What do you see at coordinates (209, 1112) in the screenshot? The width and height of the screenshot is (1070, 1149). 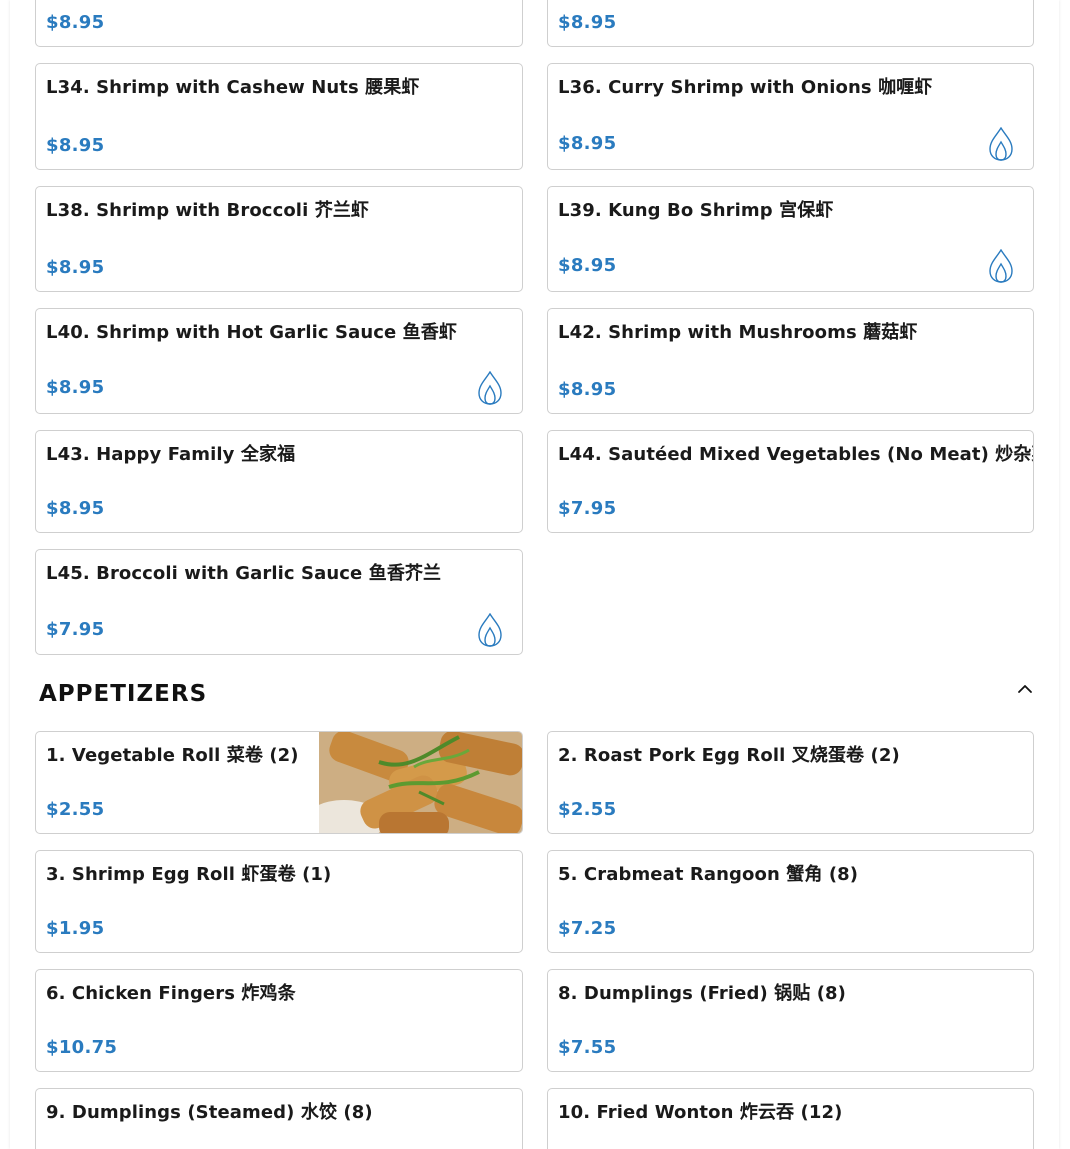 I see `item-name: 9. Dumplings (Steamed) 水饺 (8)` at bounding box center [209, 1112].